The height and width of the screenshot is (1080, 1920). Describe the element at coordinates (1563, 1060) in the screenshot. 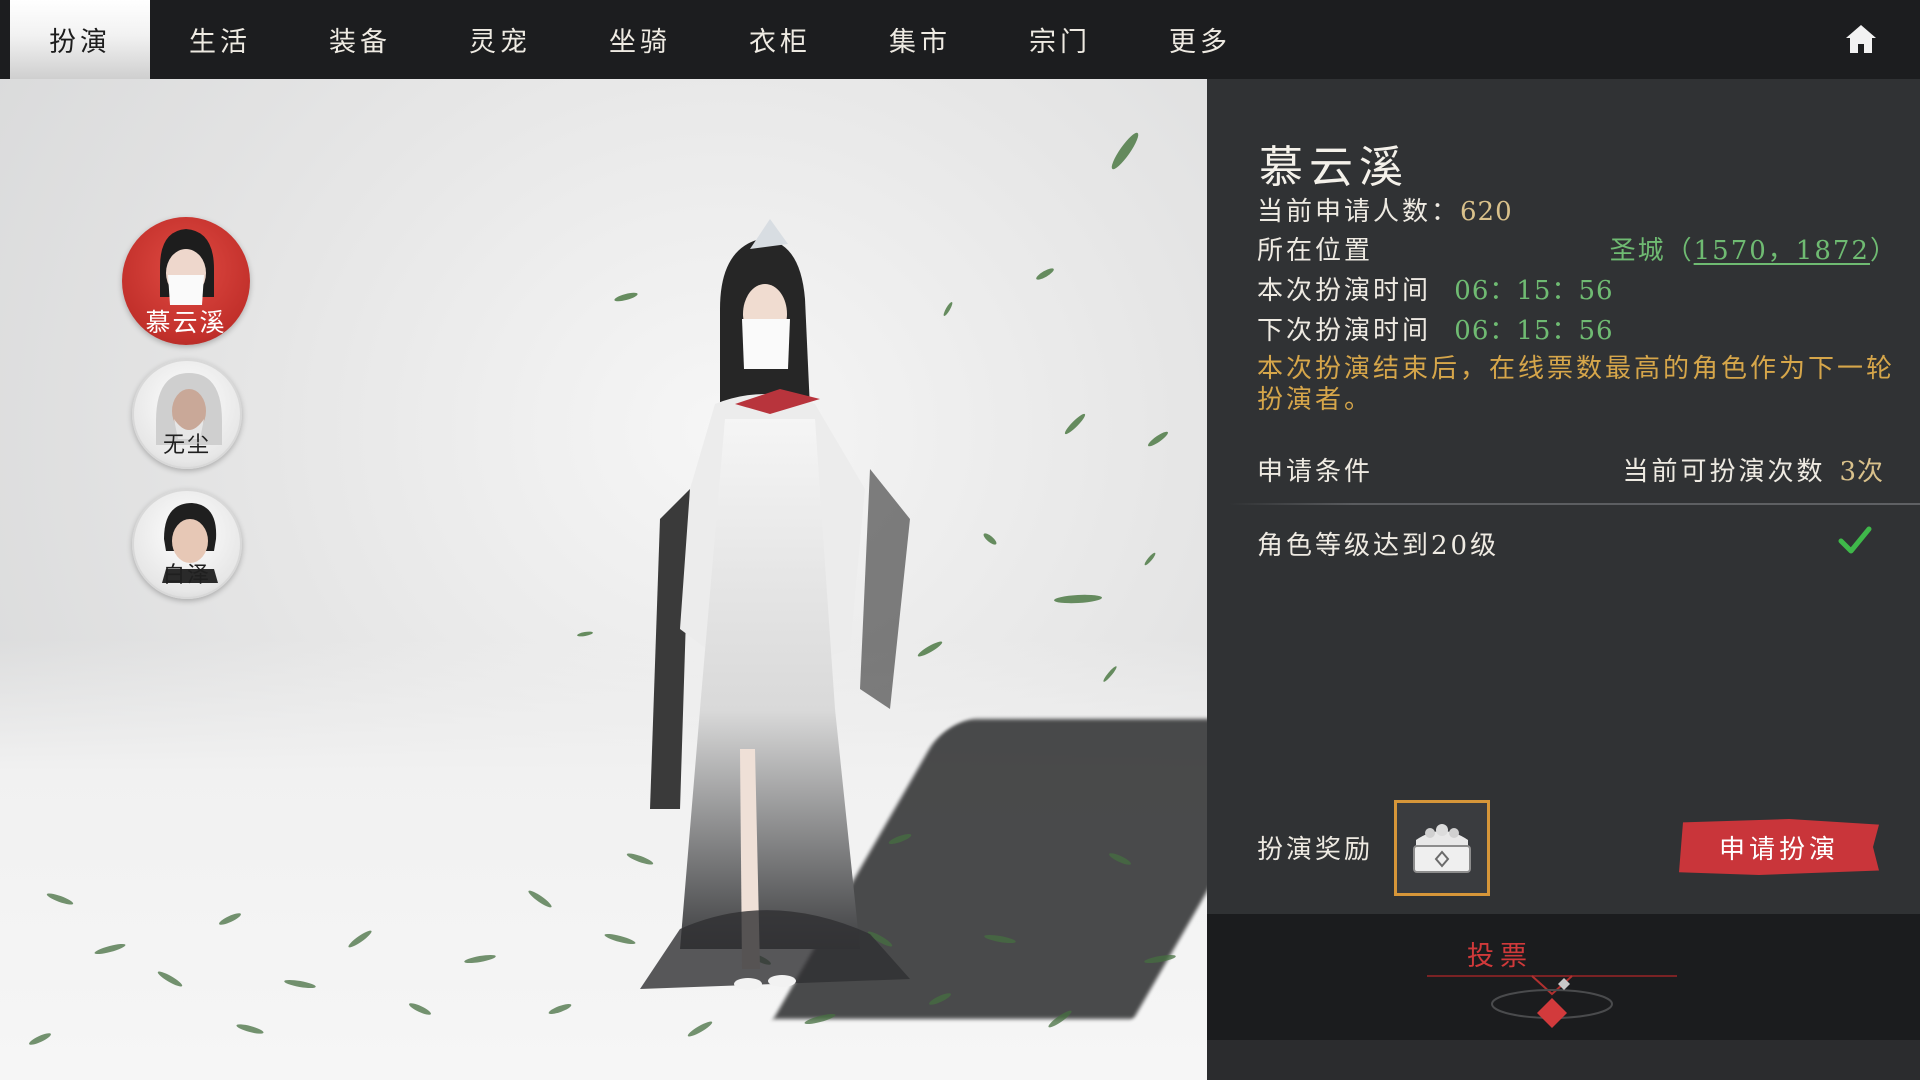

I see `bottom-strip` at that location.